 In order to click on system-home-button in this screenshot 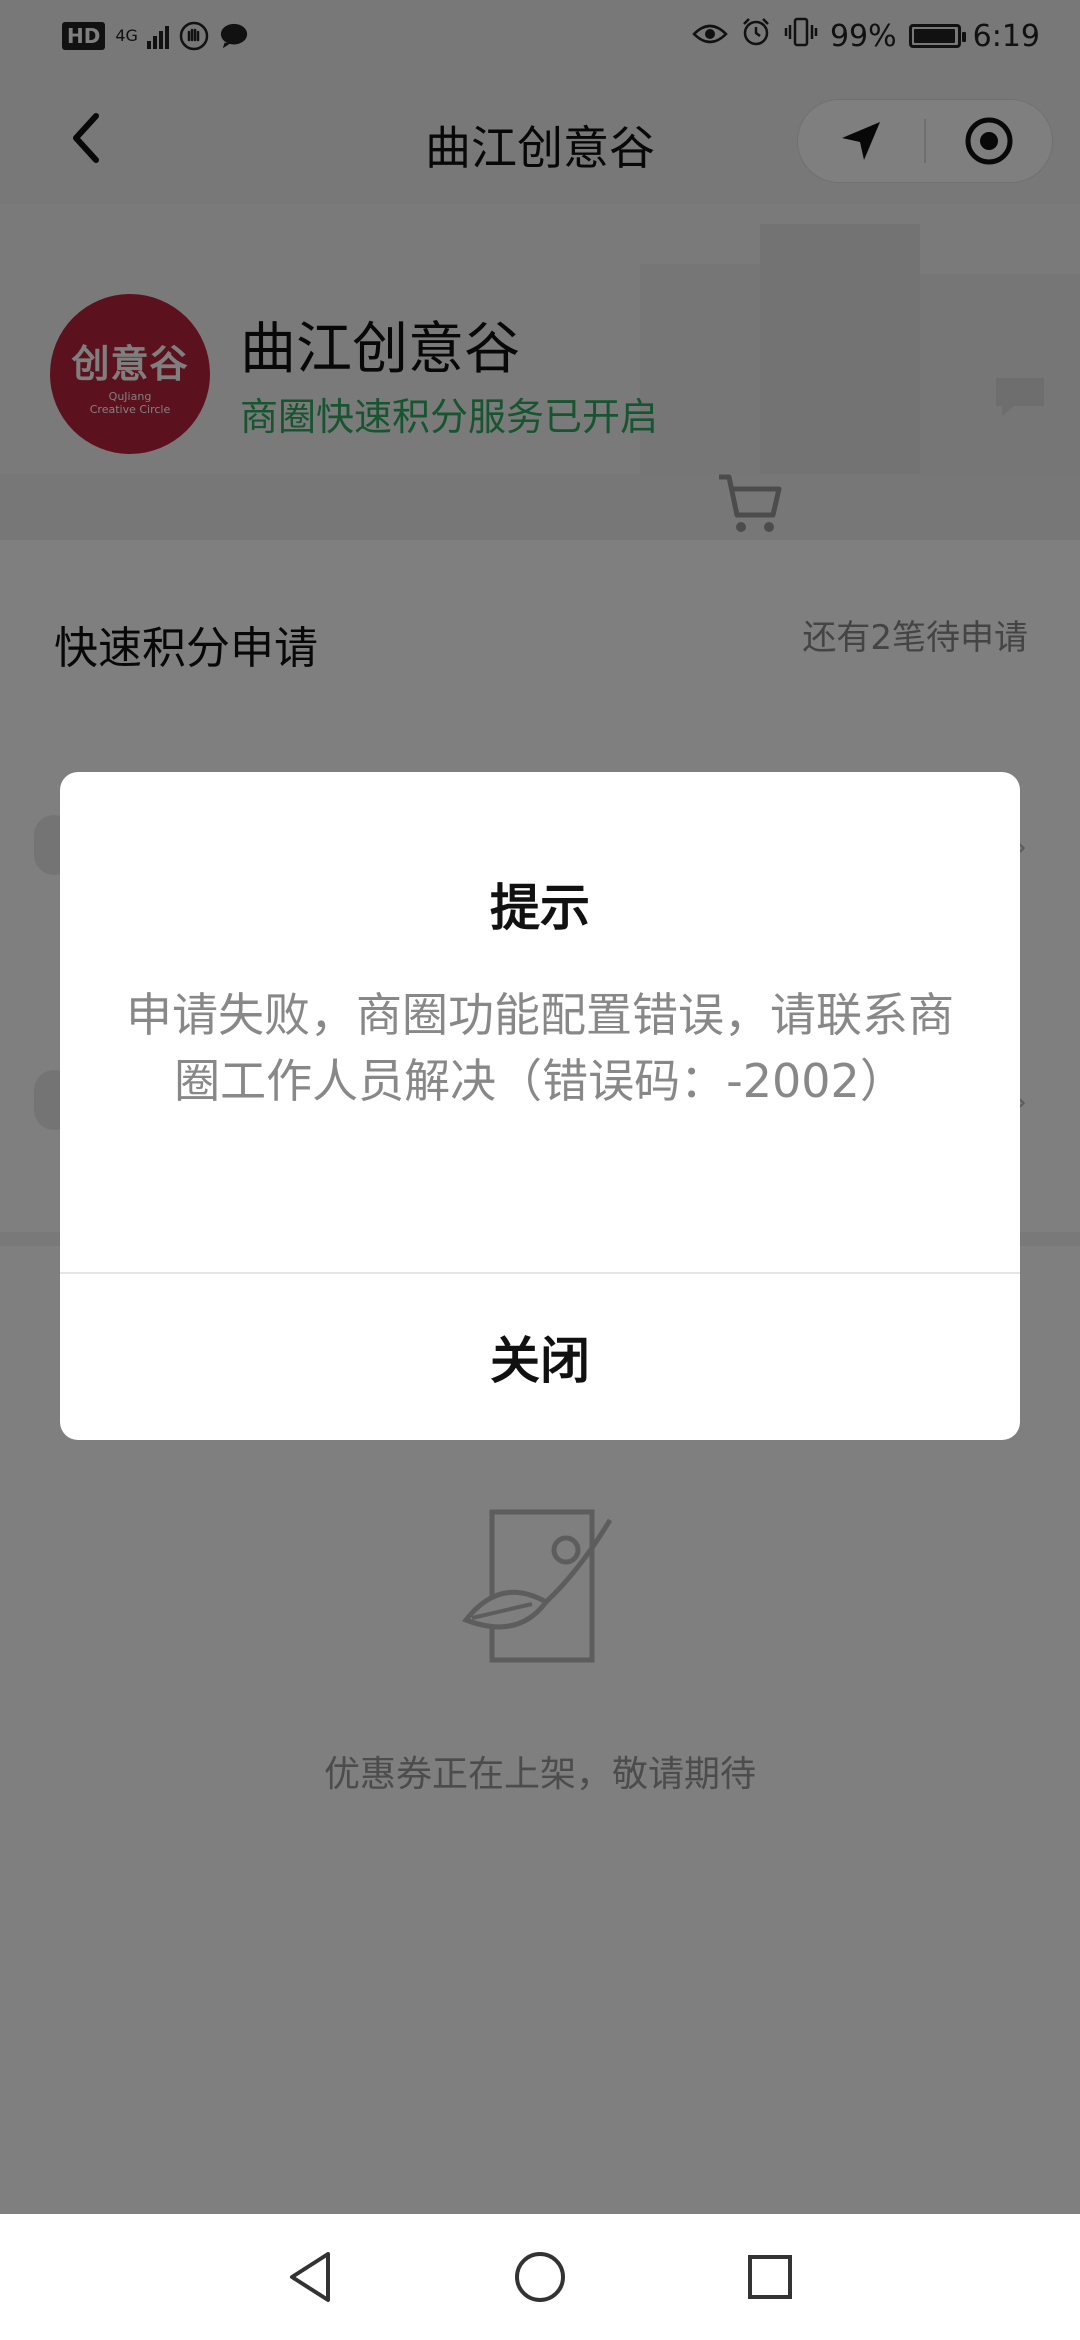, I will do `click(540, 2277)`.